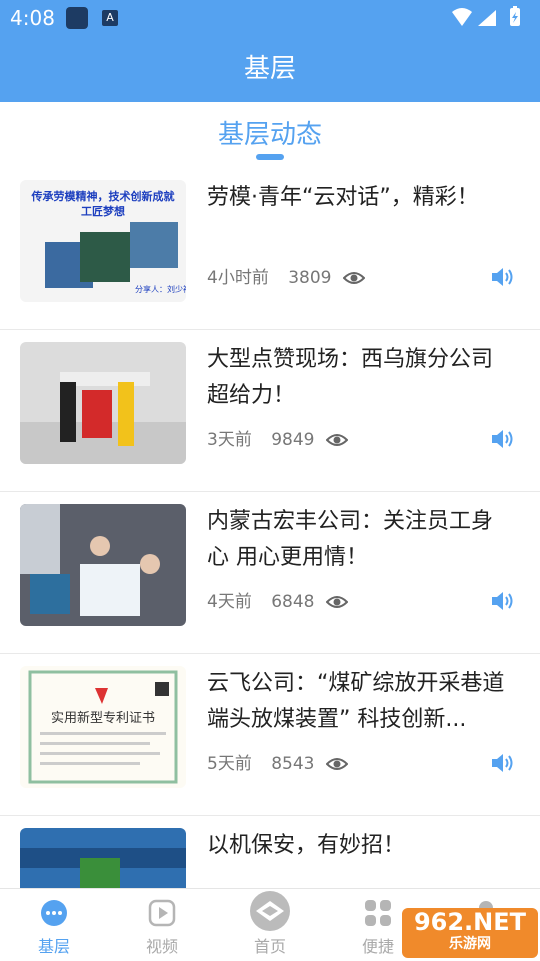 This screenshot has height=961, width=540. What do you see at coordinates (229, 440) in the screenshot?
I see `news-time: 3天前` at bounding box center [229, 440].